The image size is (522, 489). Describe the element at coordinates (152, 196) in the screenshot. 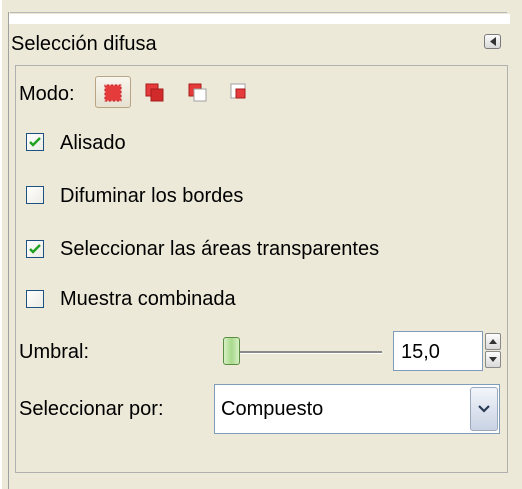

I see `feather-edges-label: Difuminar los bordes` at that location.